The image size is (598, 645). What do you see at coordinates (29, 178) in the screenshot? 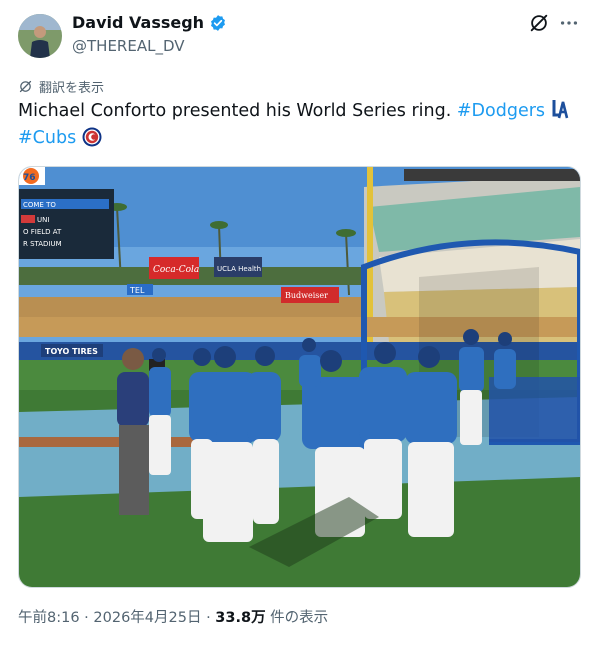
I see `sign-76: 76` at bounding box center [29, 178].